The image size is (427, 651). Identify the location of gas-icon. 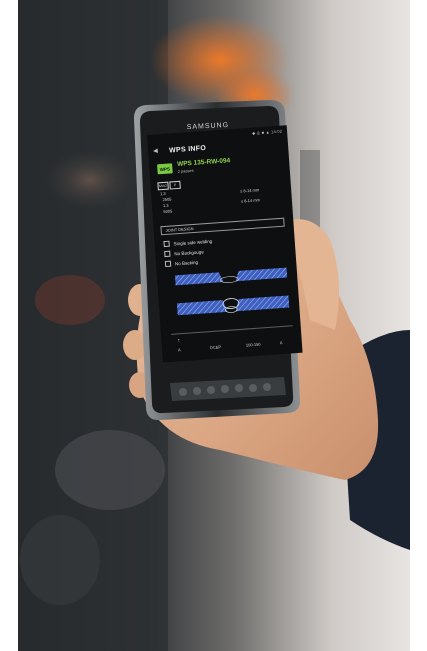
(167, 254).